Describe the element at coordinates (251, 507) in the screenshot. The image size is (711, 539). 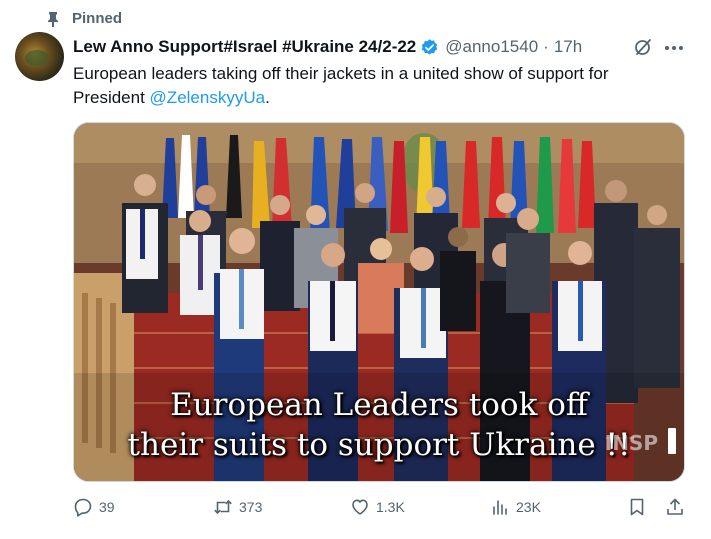
I see `repost-count: 373` at that location.